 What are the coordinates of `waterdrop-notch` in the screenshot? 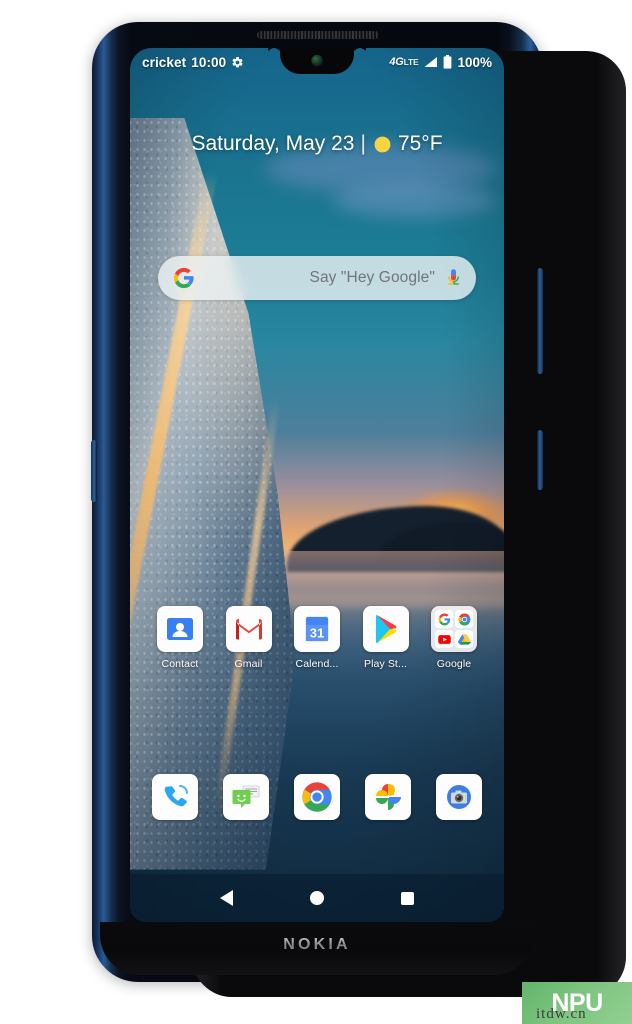 It's located at (317, 61).